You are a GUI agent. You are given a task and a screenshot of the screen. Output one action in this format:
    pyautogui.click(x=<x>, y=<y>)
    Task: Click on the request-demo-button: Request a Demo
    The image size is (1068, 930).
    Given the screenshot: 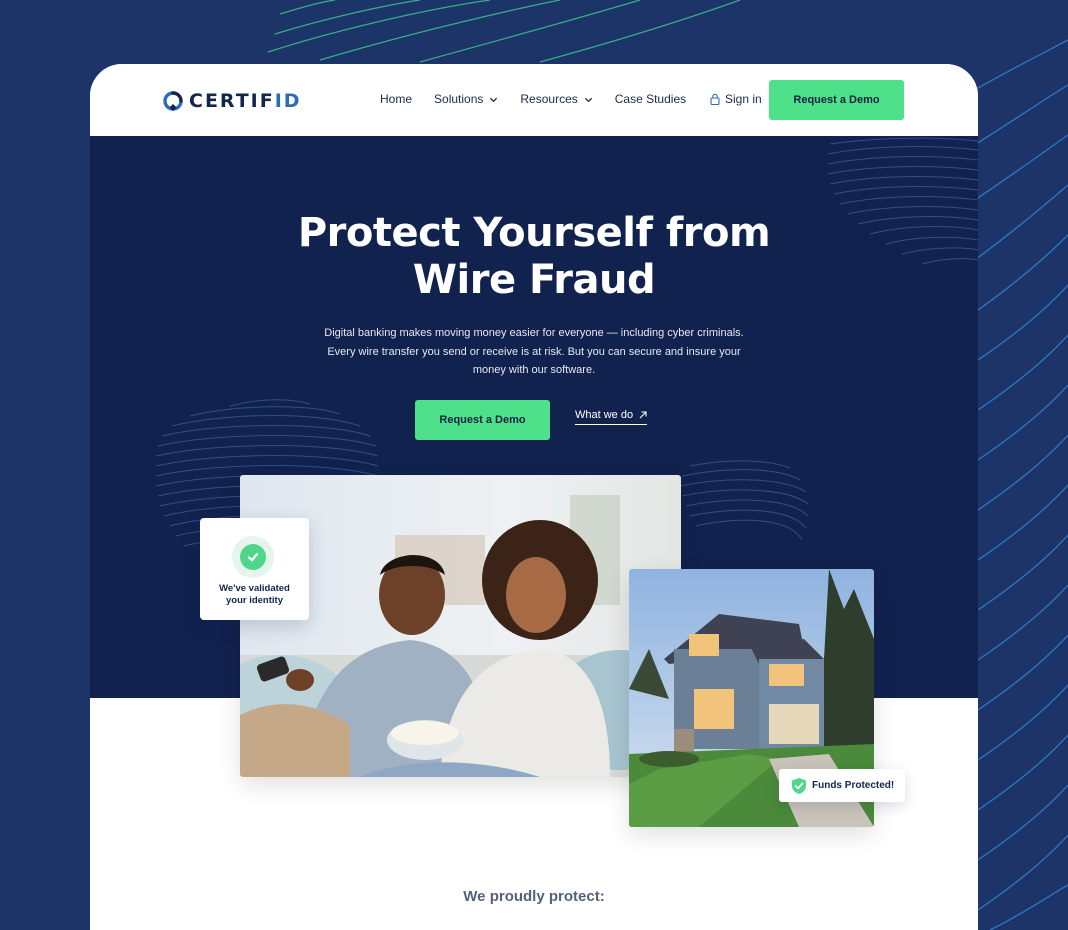 What is the action you would take?
    pyautogui.click(x=836, y=100)
    